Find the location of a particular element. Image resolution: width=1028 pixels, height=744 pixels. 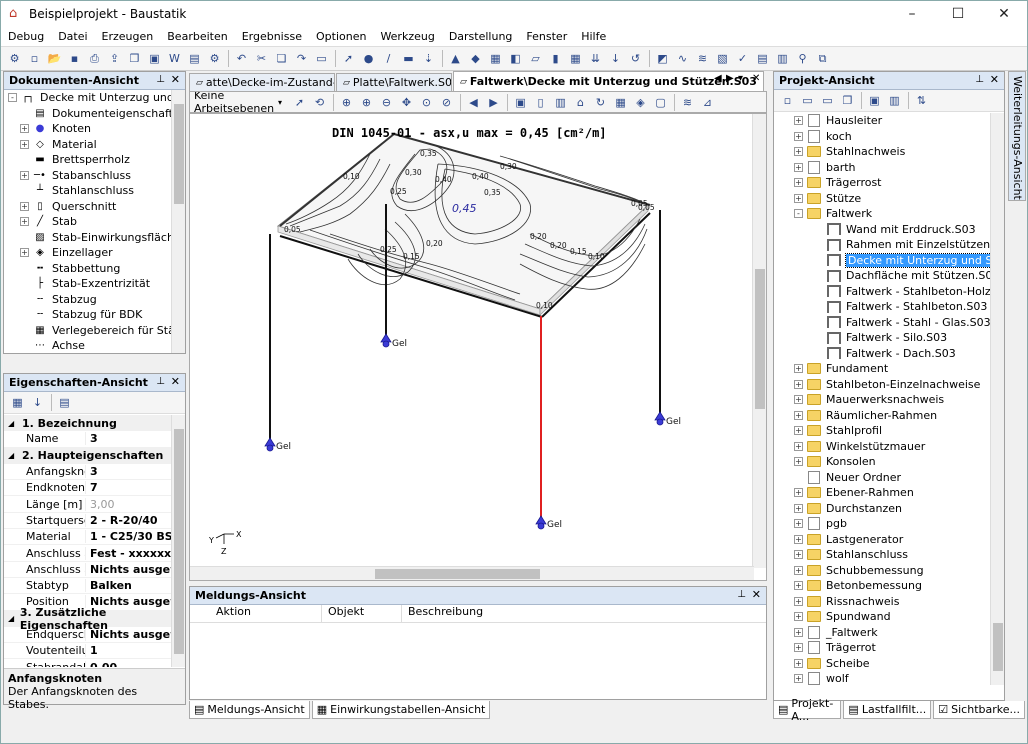

zoom-previous-icon: ⊘ is located at coordinates (446, 102).